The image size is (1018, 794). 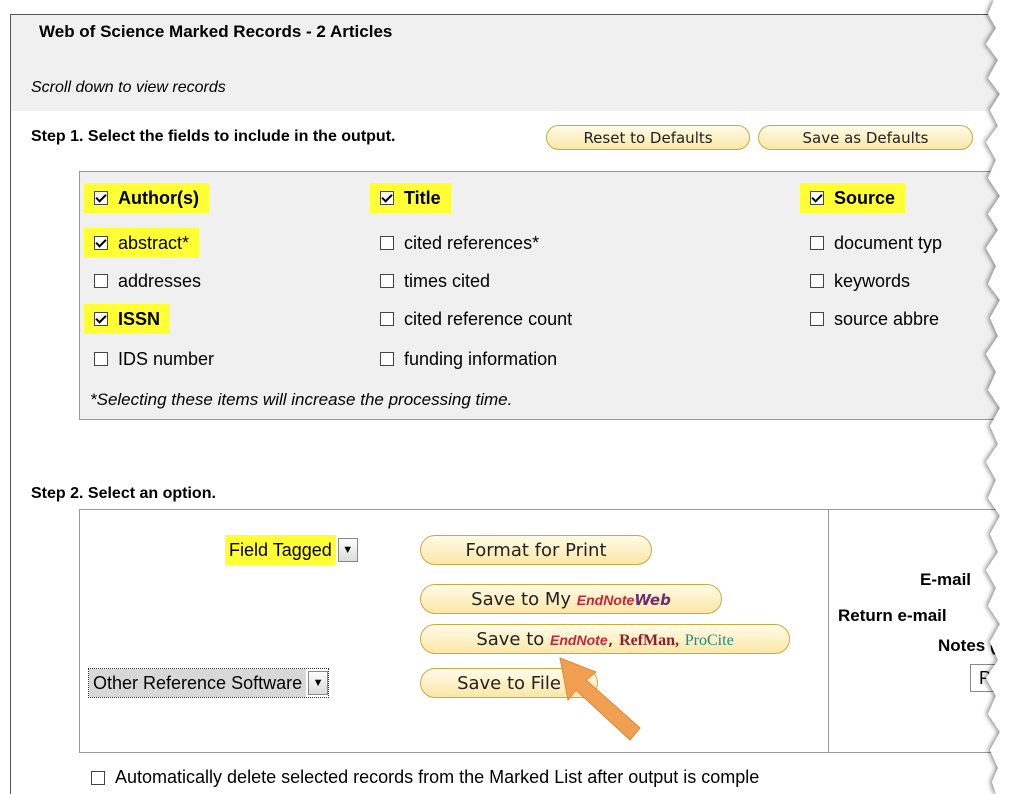 I want to click on format-select: Field Tagged ▼, so click(x=291, y=550).